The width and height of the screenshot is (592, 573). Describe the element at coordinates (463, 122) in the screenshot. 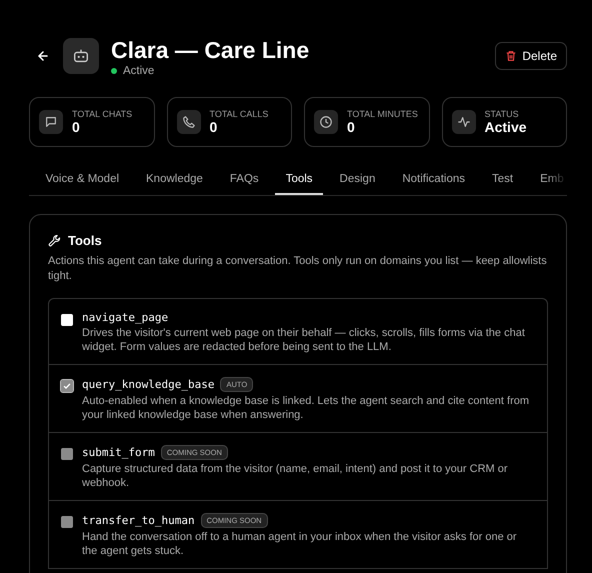

I see `activity-icon` at that location.